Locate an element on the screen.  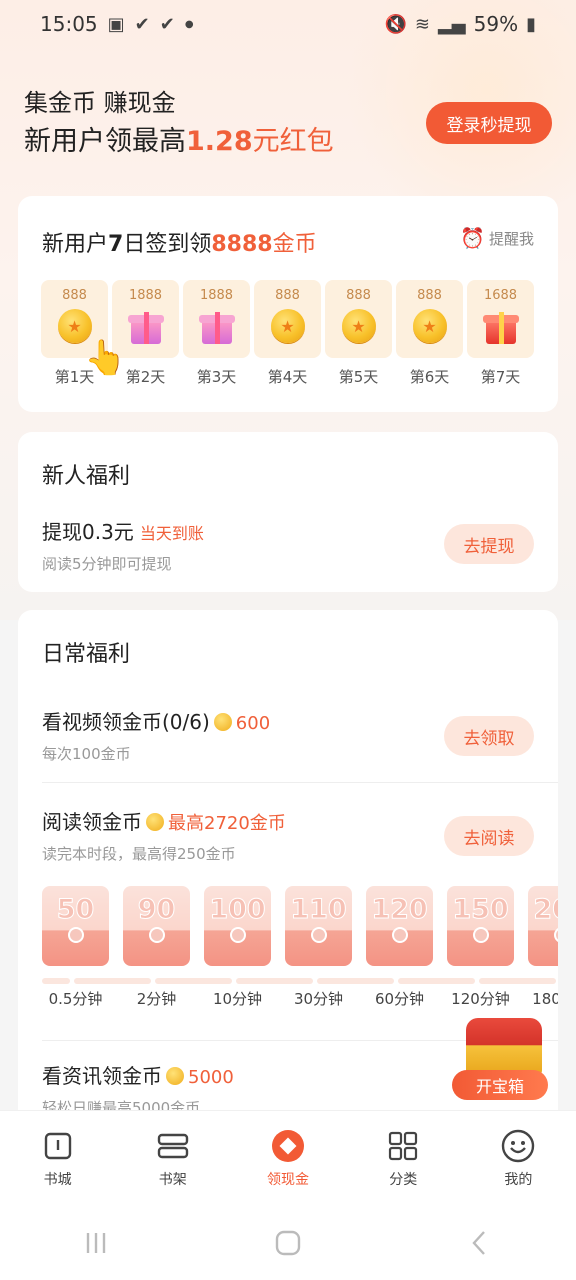
battery-percent: 59% is located at coordinates (496, 24).